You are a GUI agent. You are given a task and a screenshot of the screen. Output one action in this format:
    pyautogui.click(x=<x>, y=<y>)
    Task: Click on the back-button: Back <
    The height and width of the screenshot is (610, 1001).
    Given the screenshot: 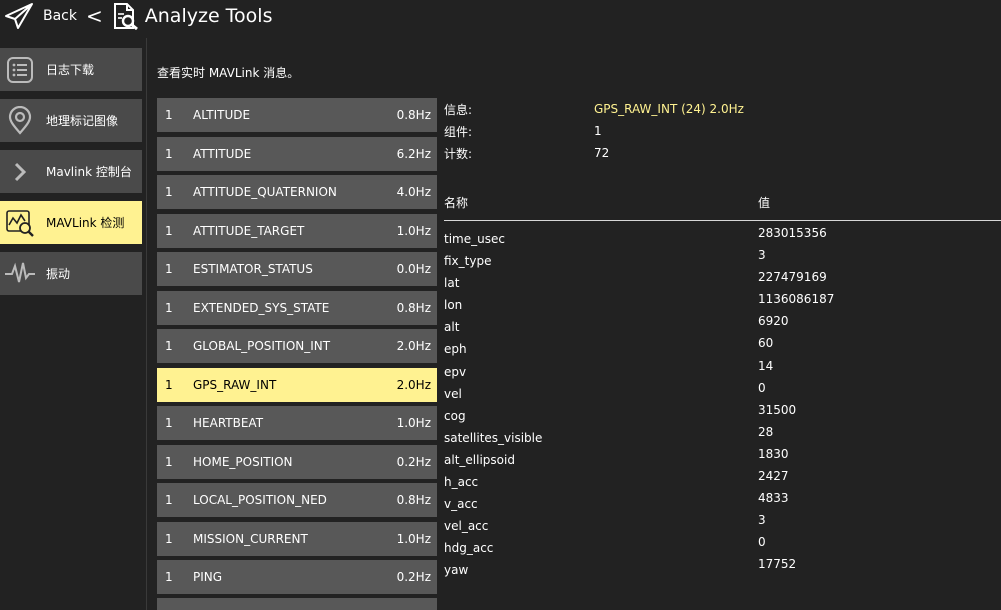 What is the action you would take?
    pyautogui.click(x=53, y=16)
    